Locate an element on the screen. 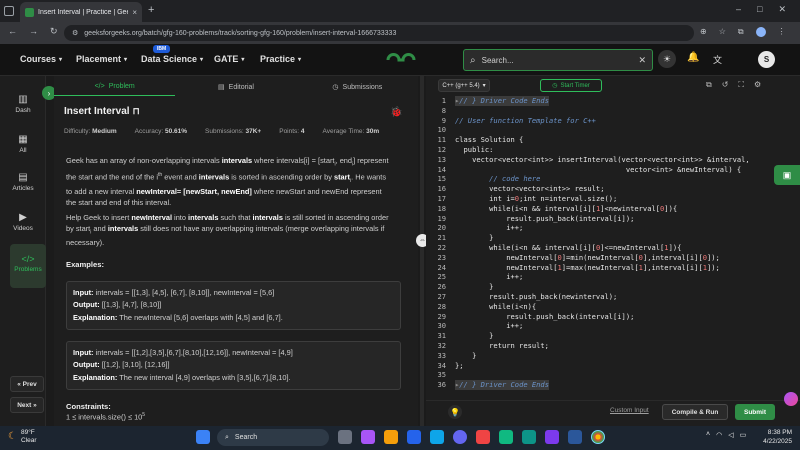  settings-icon: ⚙ is located at coordinates (757, 85).